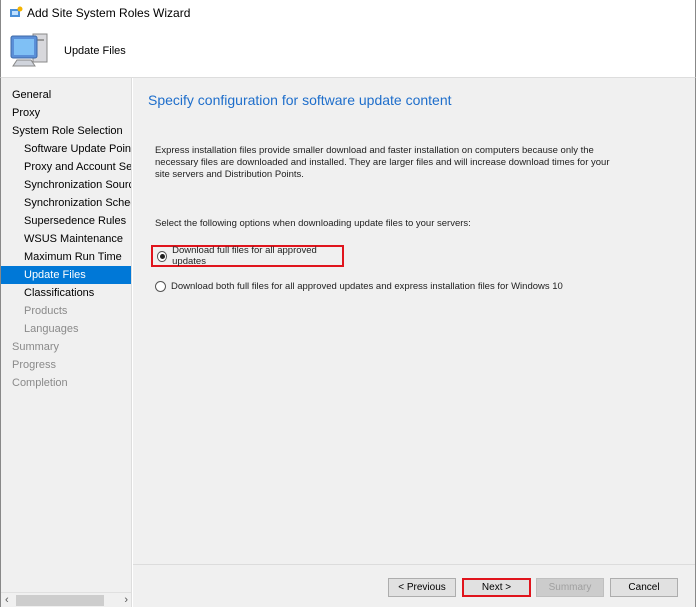 The height and width of the screenshot is (607, 696). I want to click on title-bar: Add Site System Roles Wizard, so click(348, 13).